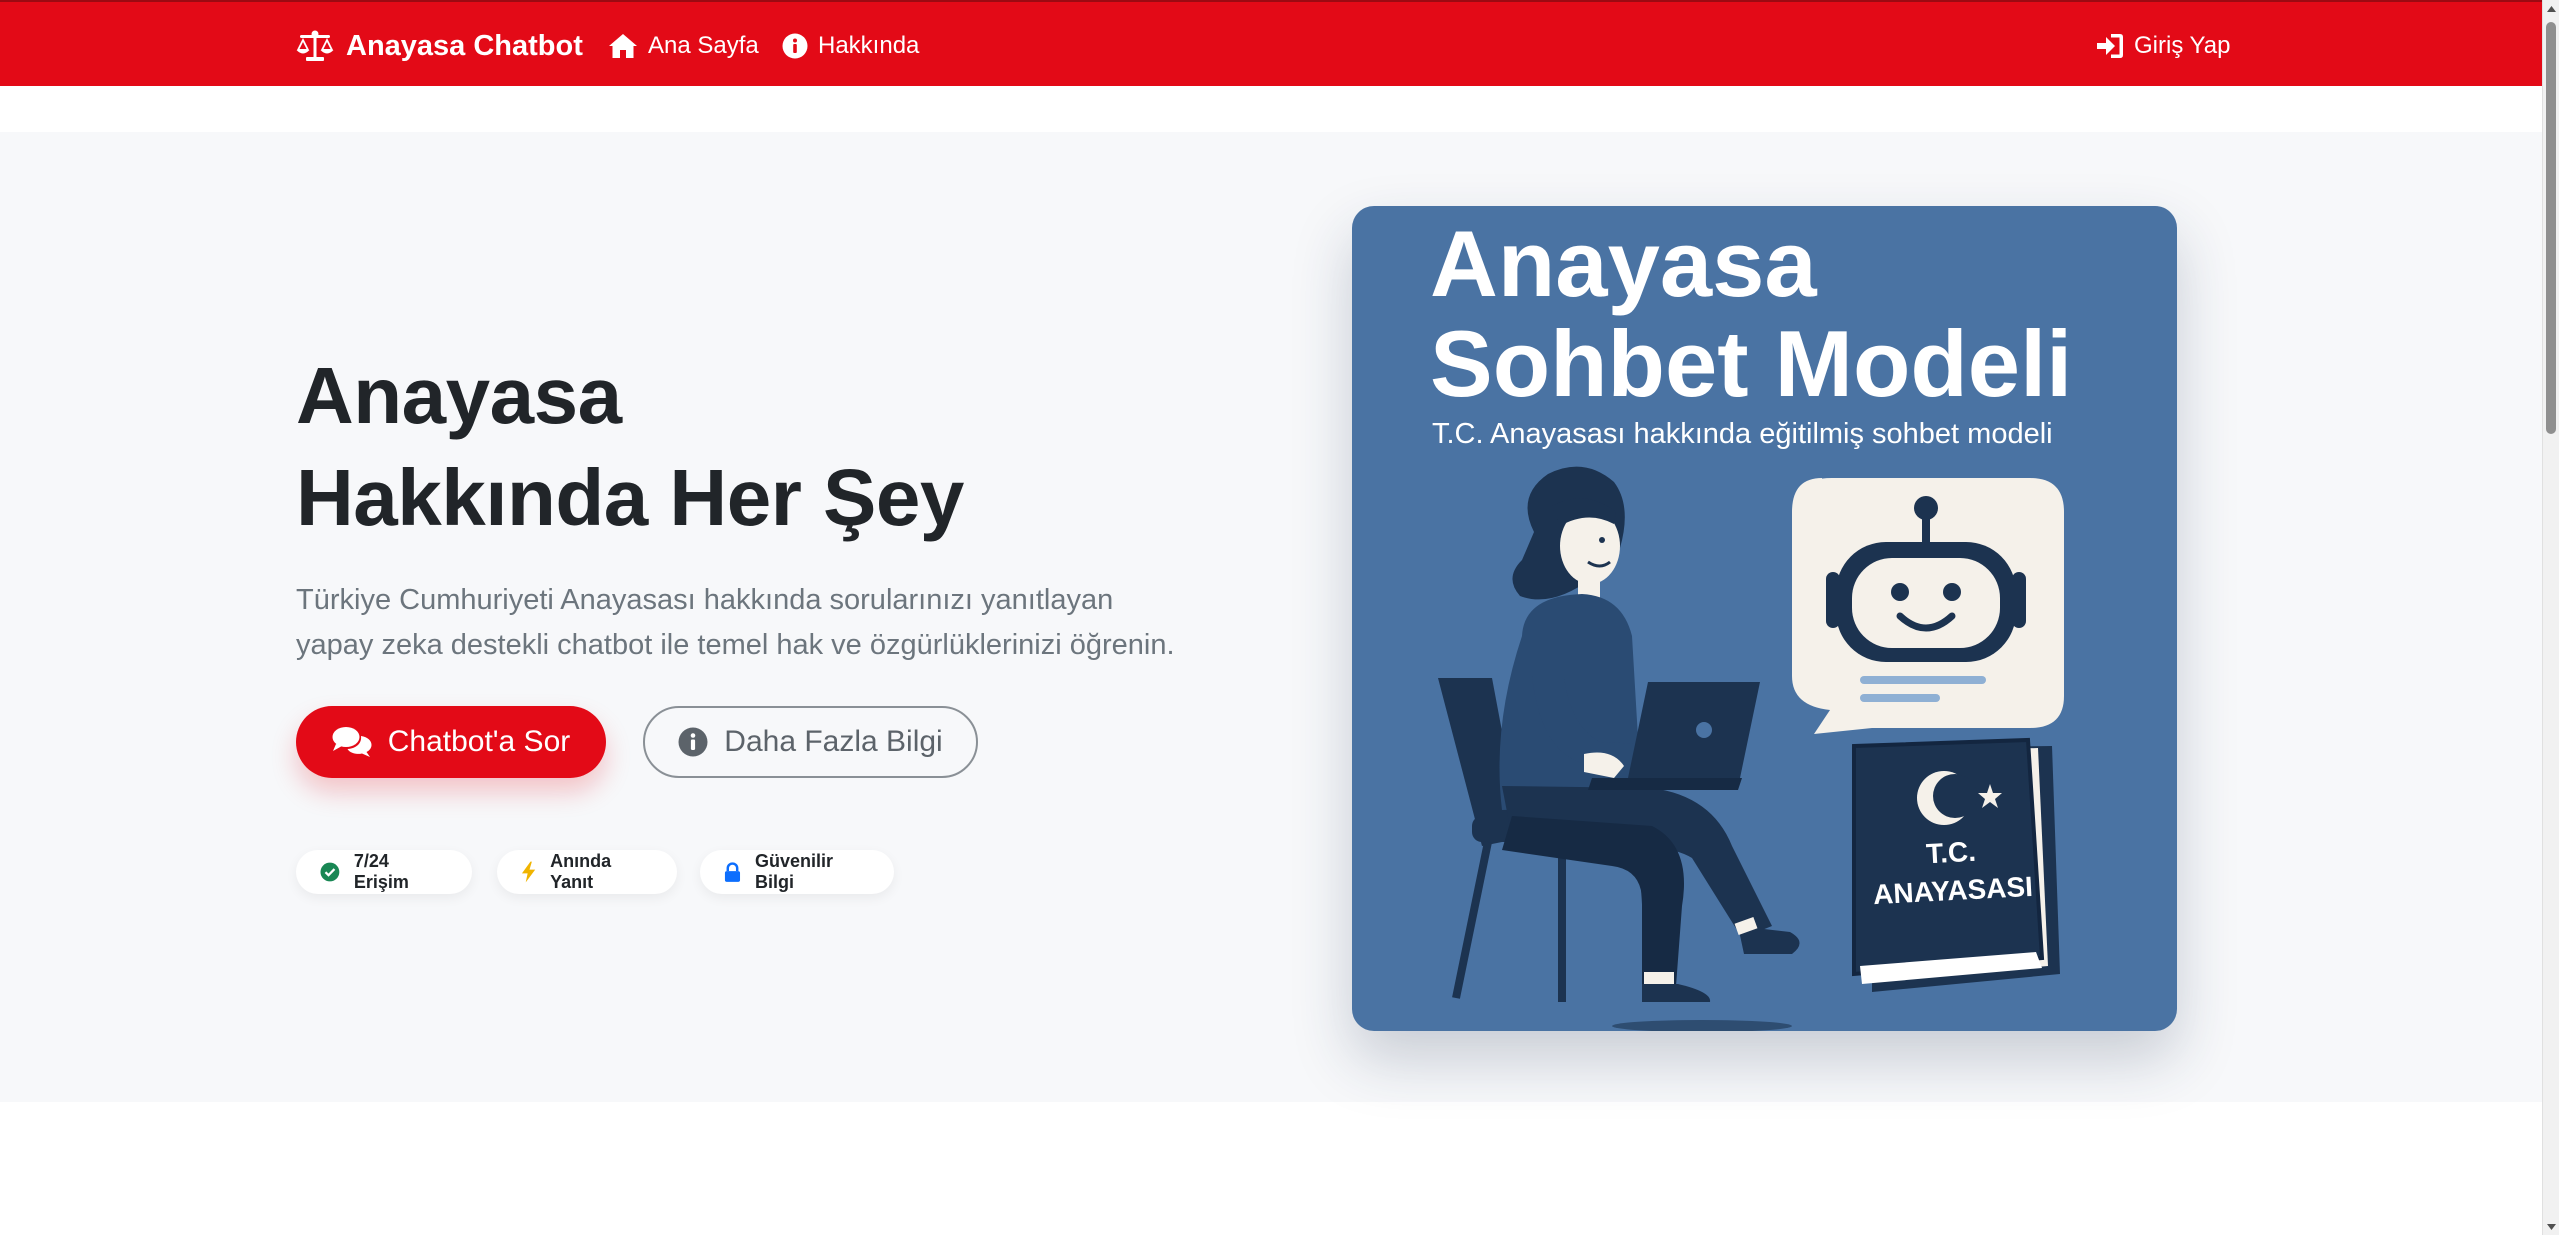 The image size is (2559, 1235). What do you see at coordinates (528, 872) in the screenshot?
I see `bolt-icon` at bounding box center [528, 872].